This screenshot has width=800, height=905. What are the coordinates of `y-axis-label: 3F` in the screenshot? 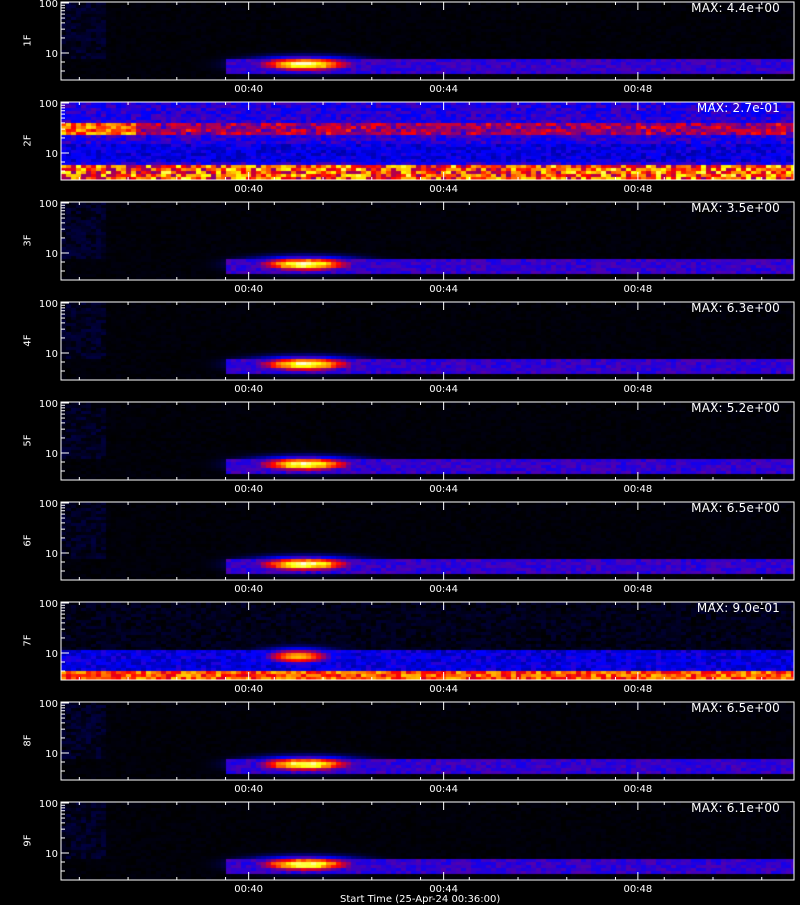 It's located at (28, 240).